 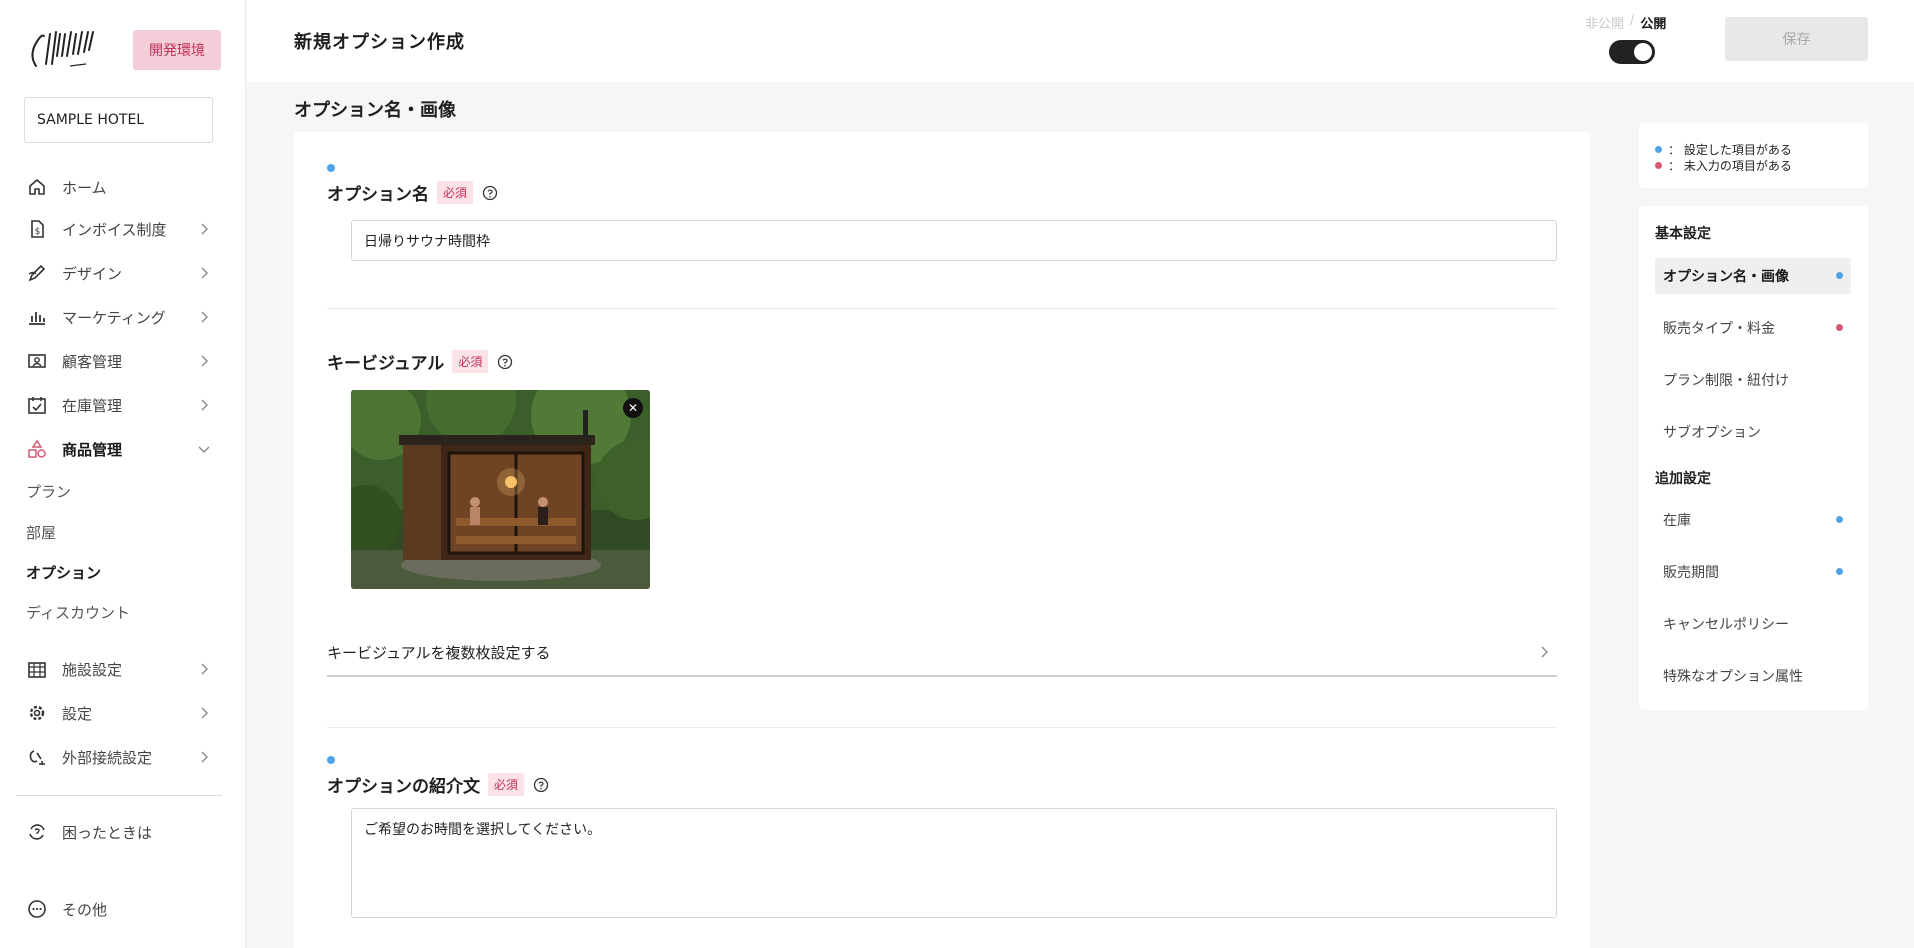 I want to click on toc-item-label: 在庫, so click(x=1677, y=521).